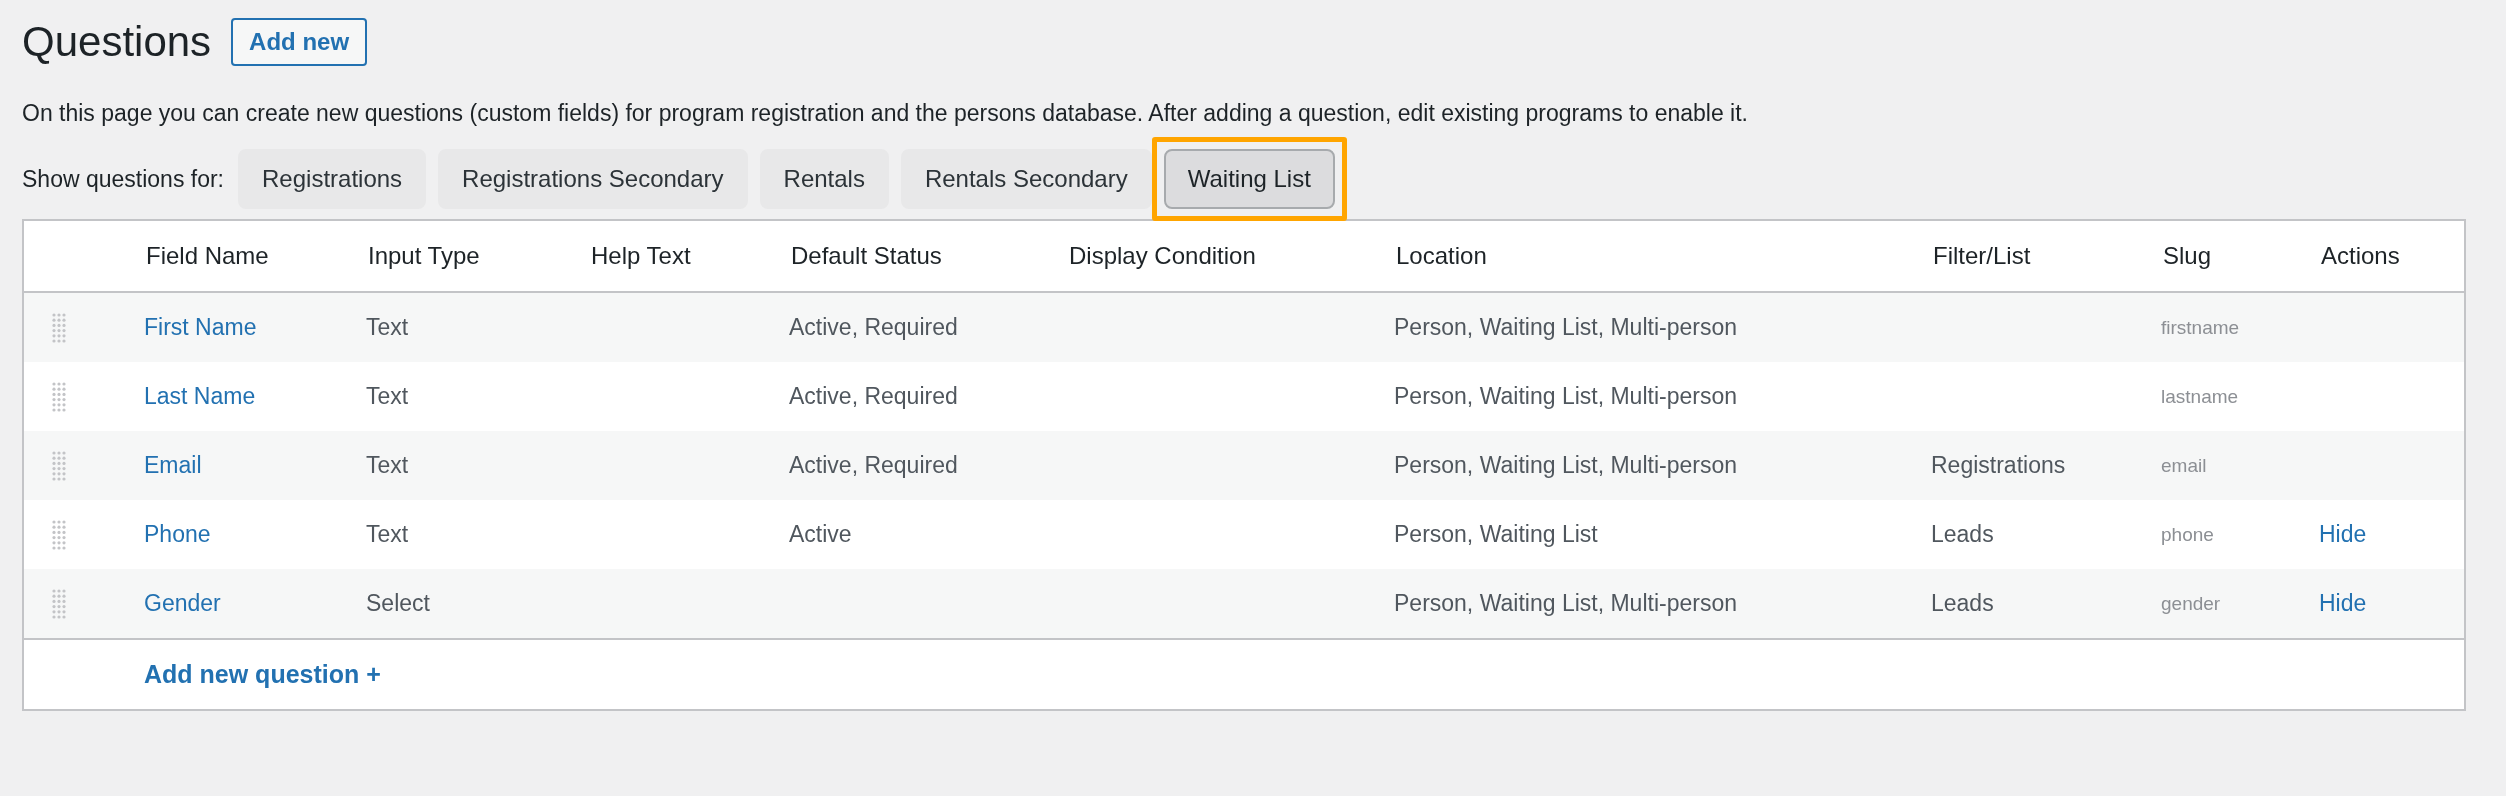  I want to click on column-header: Slug, so click(2187, 256).